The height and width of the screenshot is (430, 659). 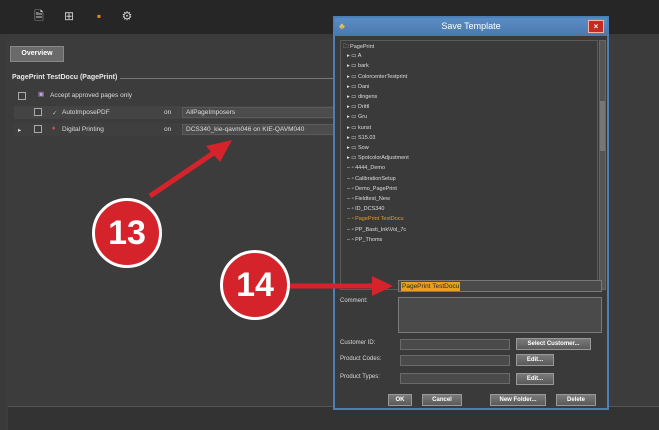 I want to click on tree-folder: ▸ ▭ Dani, so click(x=358, y=89).